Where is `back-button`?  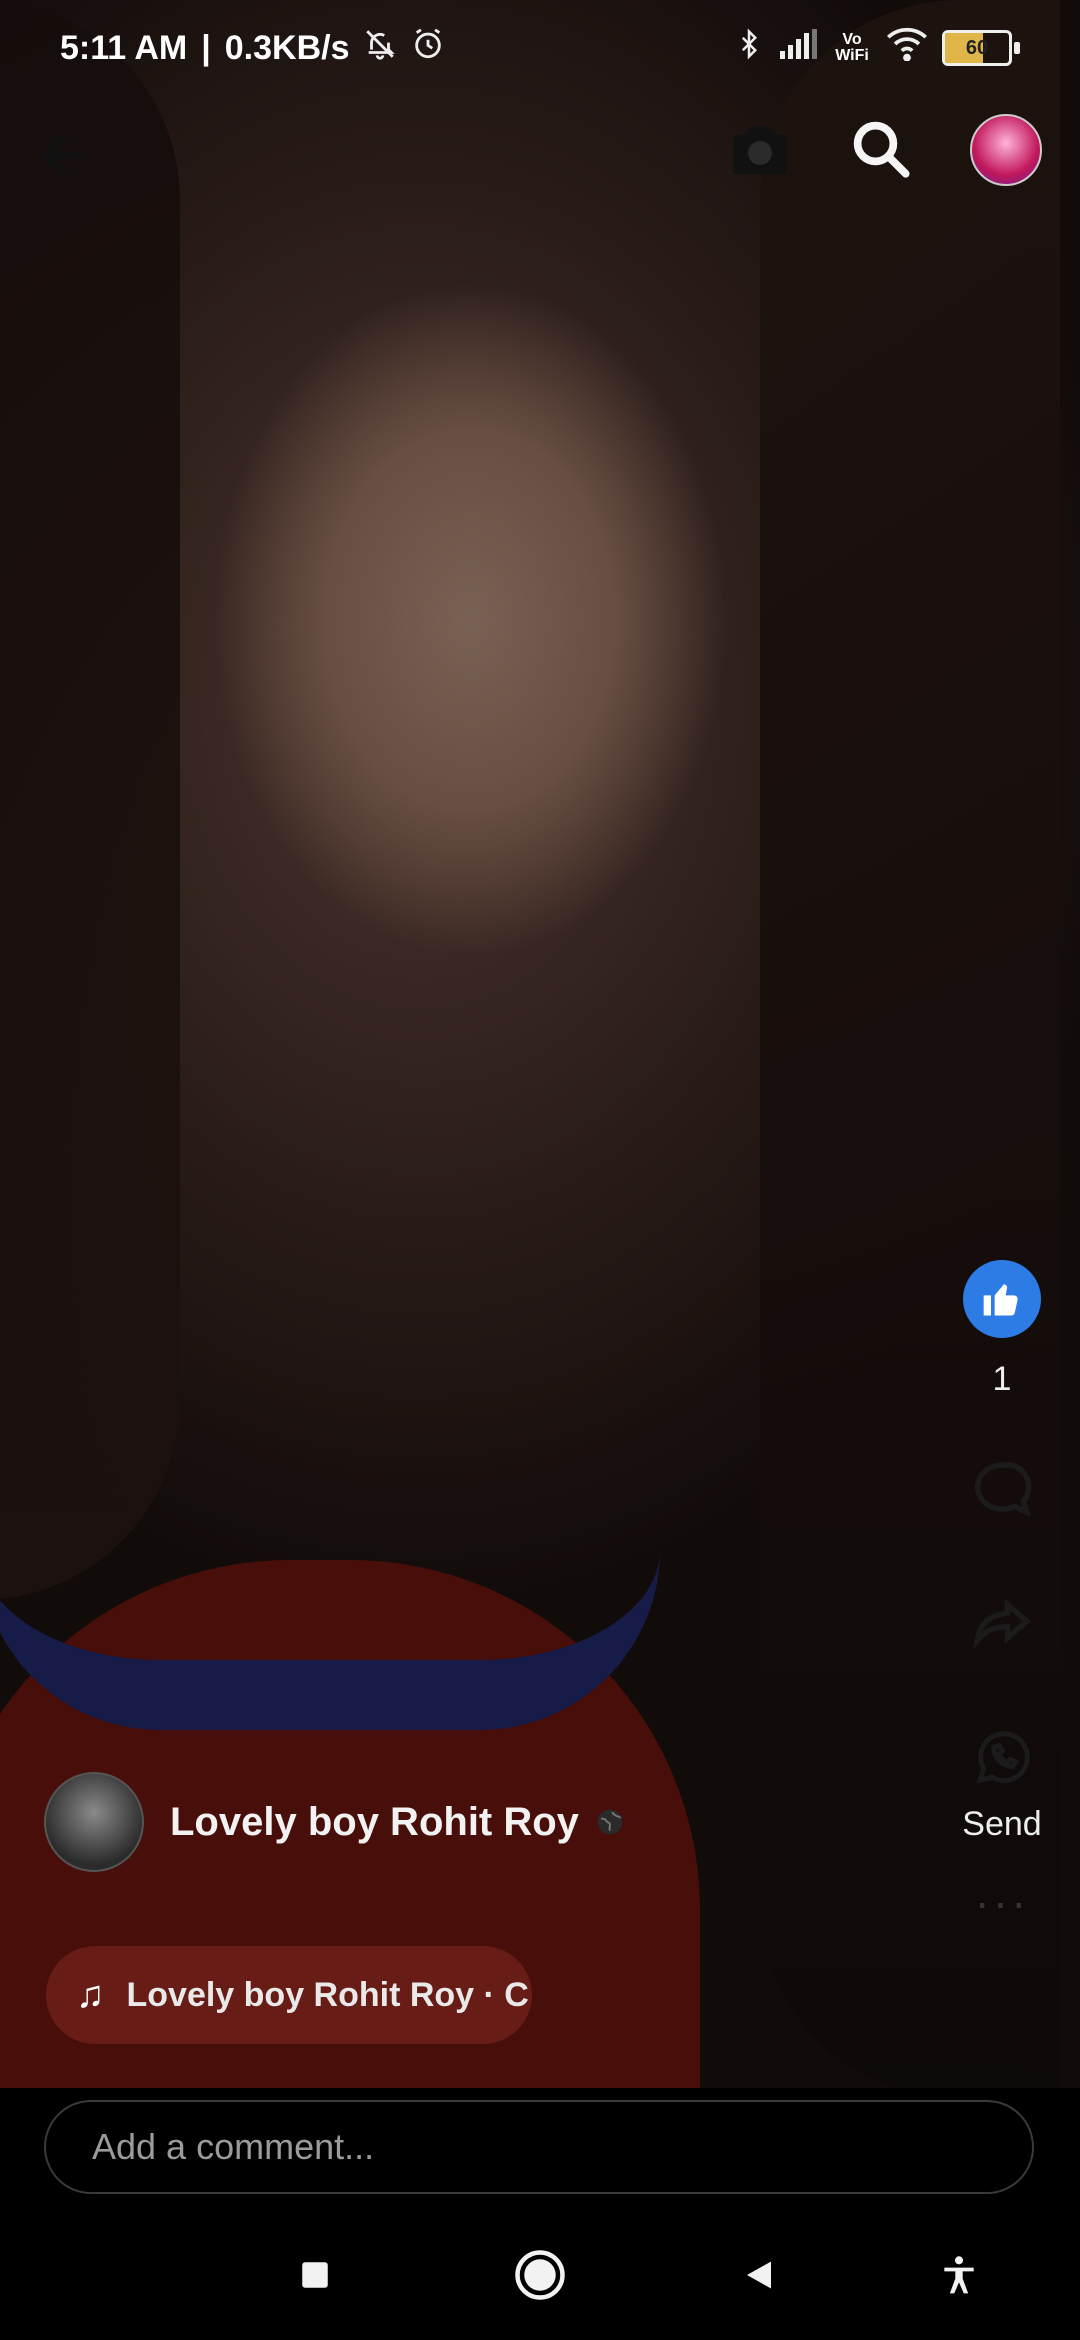
back-button is located at coordinates (759, 2275).